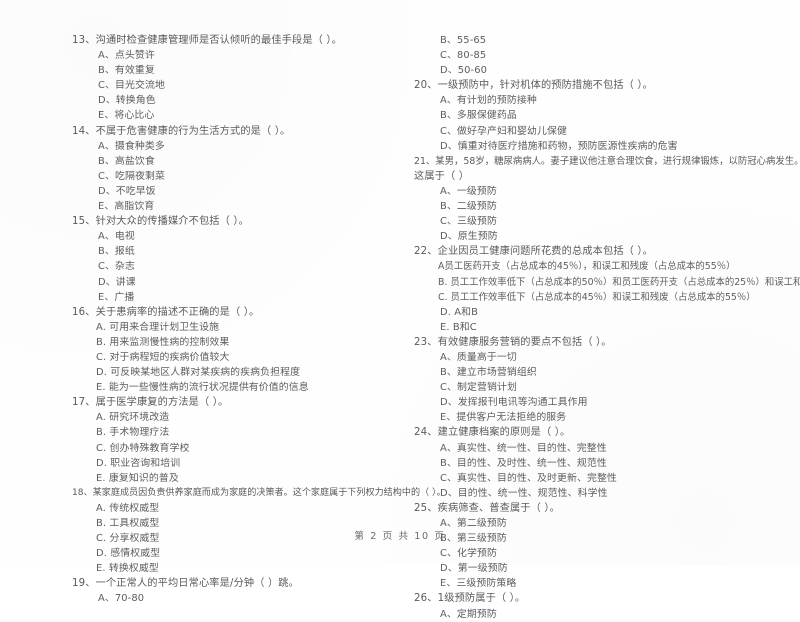 Image resolution: width=800 pixels, height=622 pixels. I want to click on option-item: D. A和B, so click(459, 312).